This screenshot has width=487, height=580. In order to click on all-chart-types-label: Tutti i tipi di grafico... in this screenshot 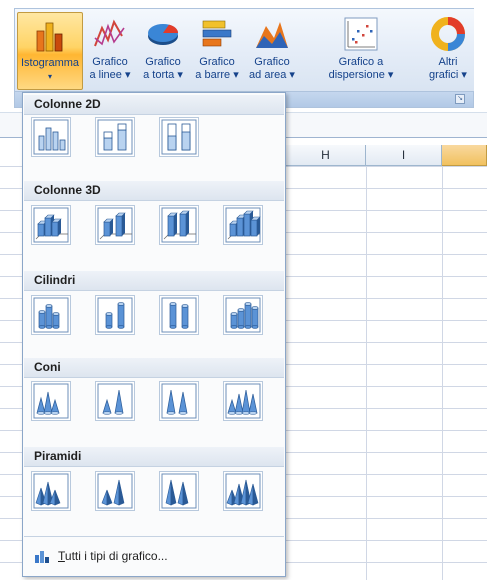, I will do `click(113, 556)`.